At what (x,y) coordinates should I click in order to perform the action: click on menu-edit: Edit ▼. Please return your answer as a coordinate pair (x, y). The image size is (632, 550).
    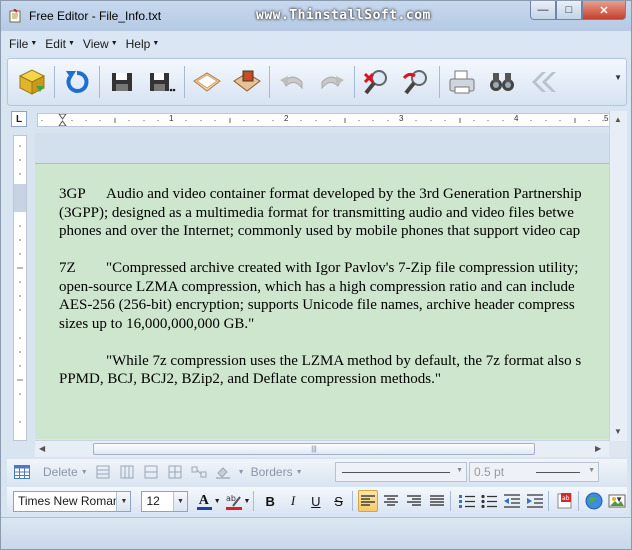
    Looking at the image, I should click on (60, 44).